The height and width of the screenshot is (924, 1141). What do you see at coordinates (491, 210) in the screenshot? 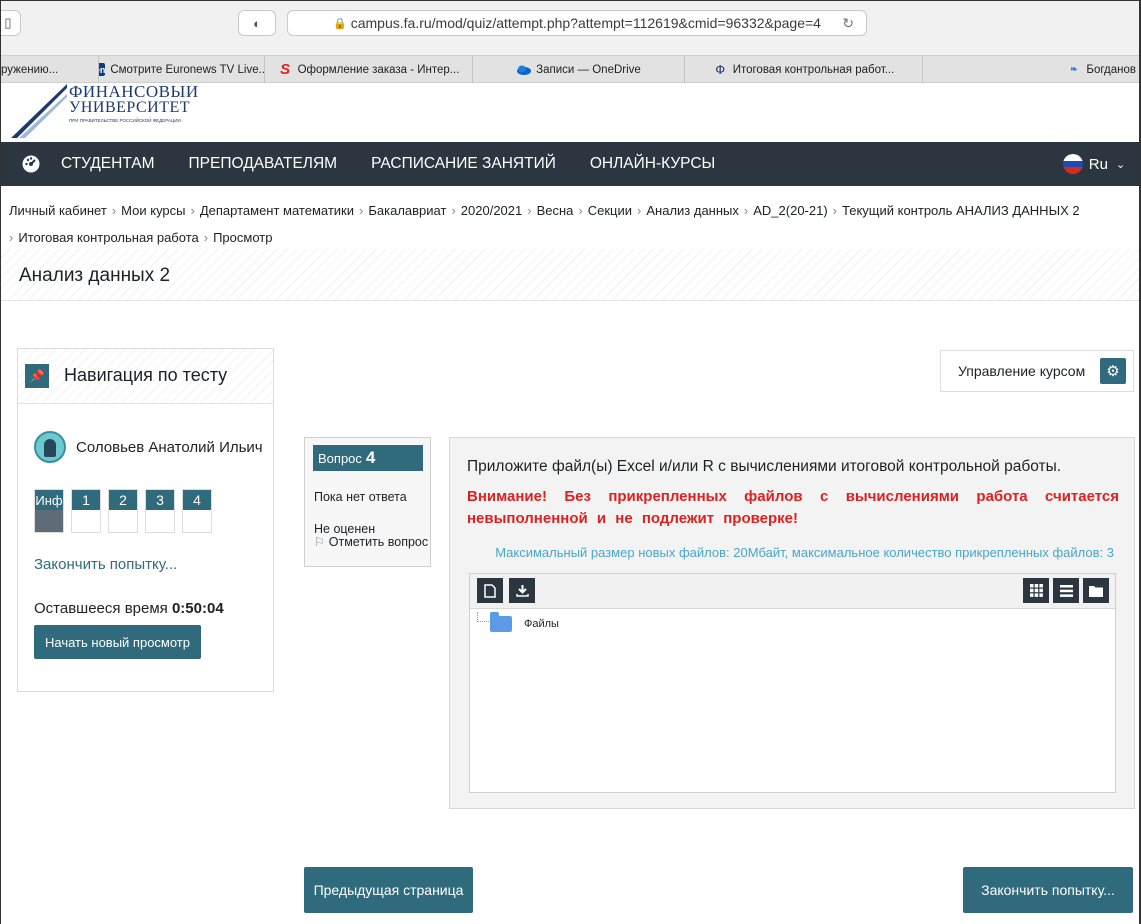
I see `breadcrumb-item: 2020/2021` at bounding box center [491, 210].